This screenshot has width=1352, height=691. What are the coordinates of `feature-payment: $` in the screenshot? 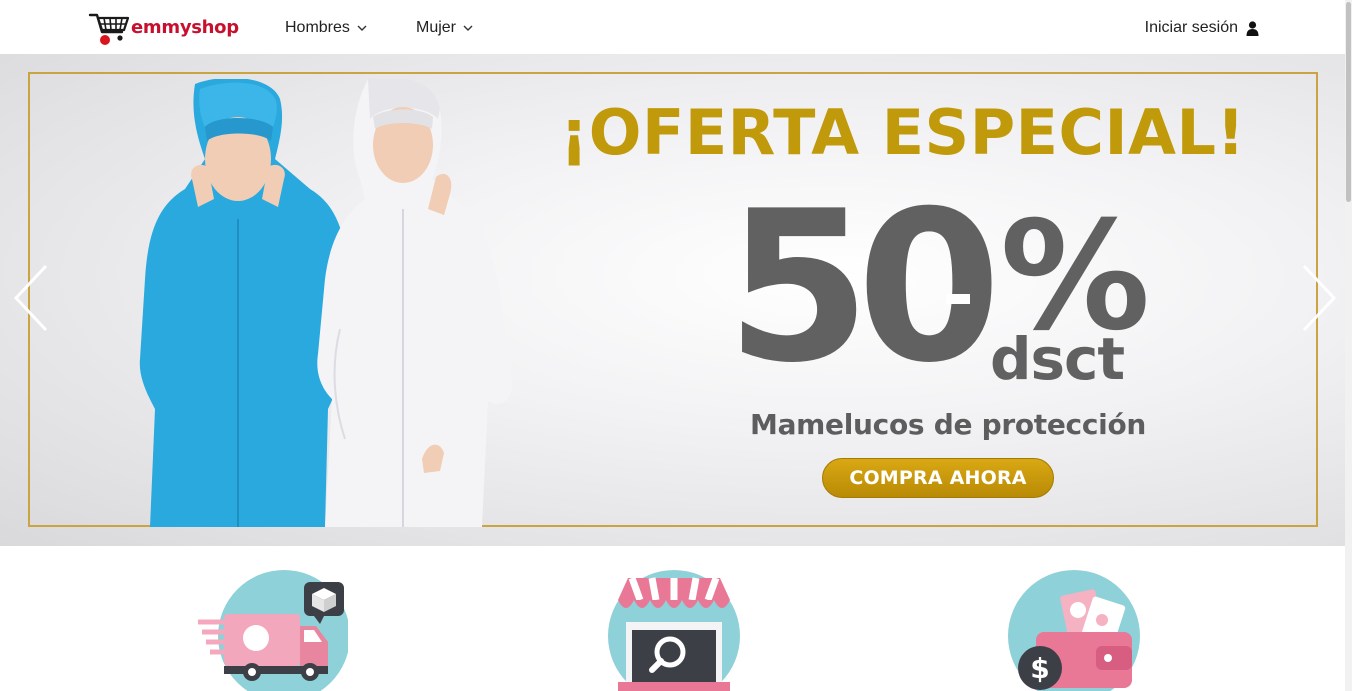 It's located at (1081, 630).